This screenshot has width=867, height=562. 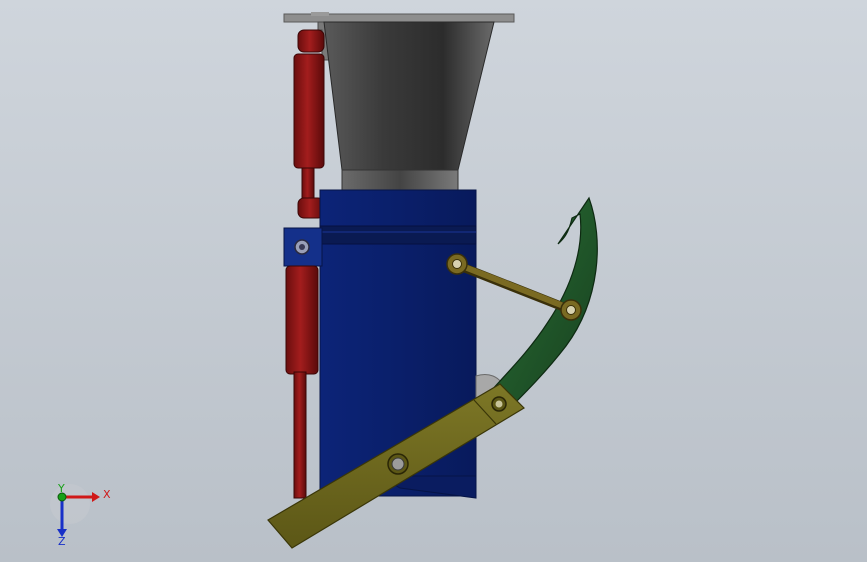 What do you see at coordinates (398, 235) in the screenshot?
I see `housing-band` at bounding box center [398, 235].